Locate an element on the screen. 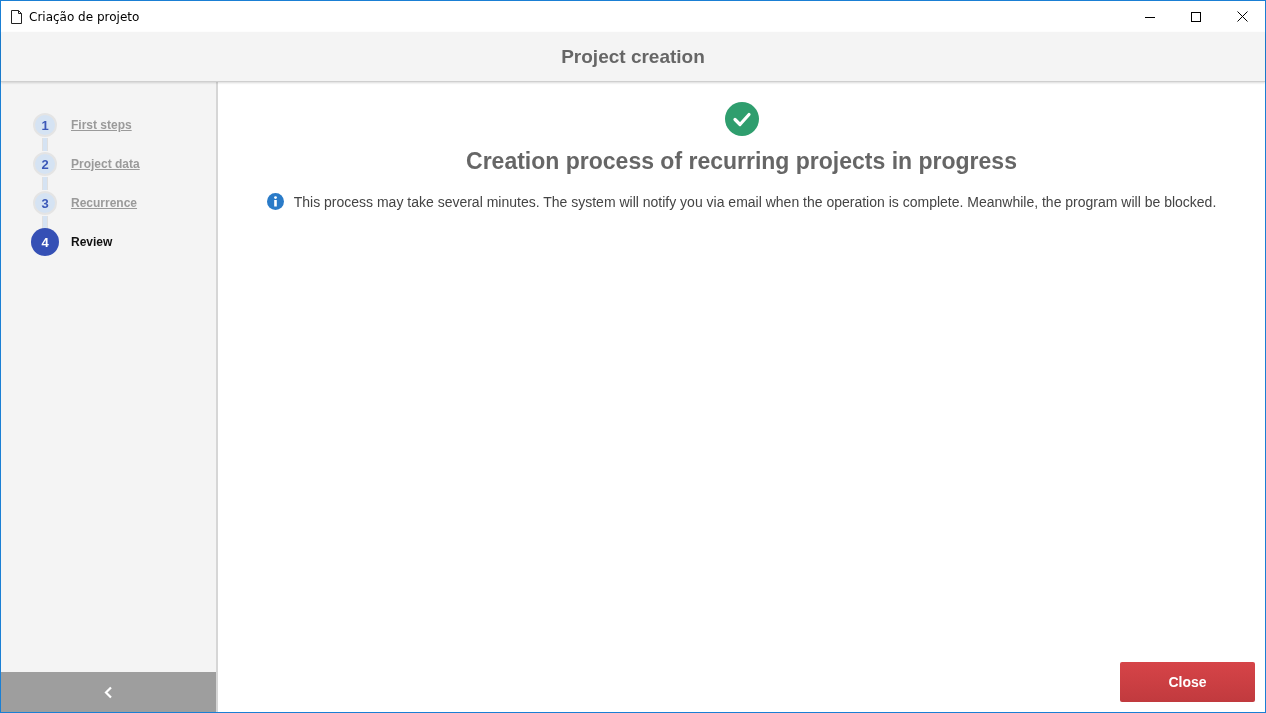 This screenshot has width=1266, height=713. close-icon is located at coordinates (1242, 16).